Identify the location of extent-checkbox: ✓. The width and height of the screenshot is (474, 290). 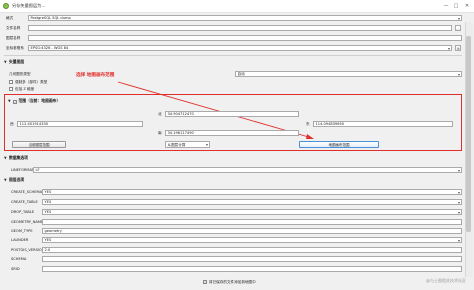
(15, 102).